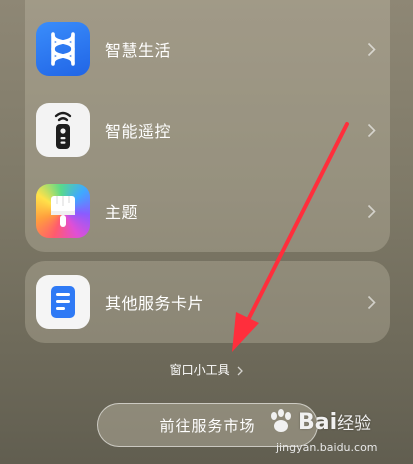  I want to click on theme-brush-icon, so click(63, 211).